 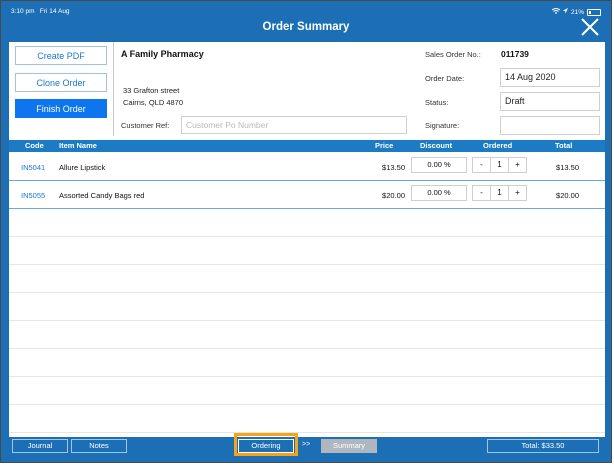 What do you see at coordinates (556, 12) in the screenshot?
I see `wifi-icon` at bounding box center [556, 12].